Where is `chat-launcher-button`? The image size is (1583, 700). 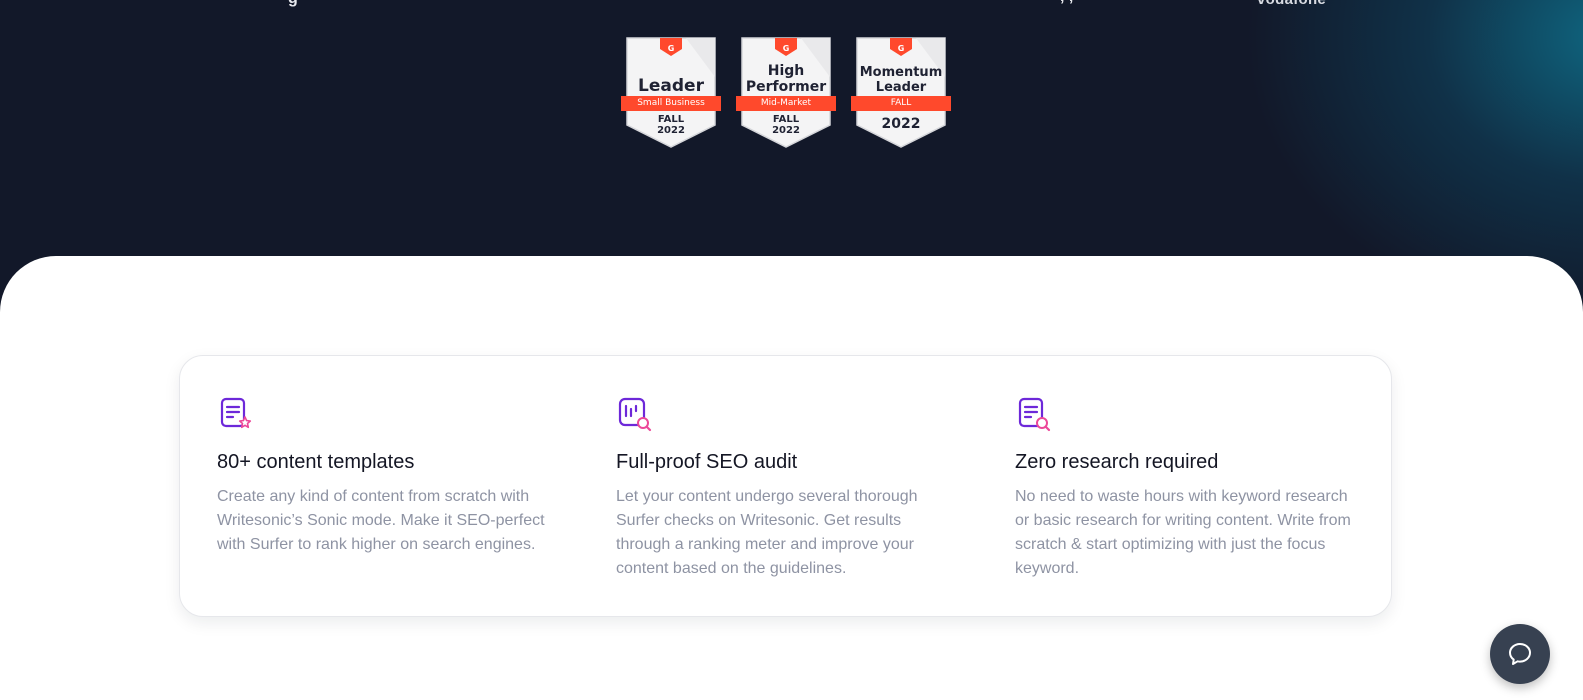 chat-launcher-button is located at coordinates (1520, 654).